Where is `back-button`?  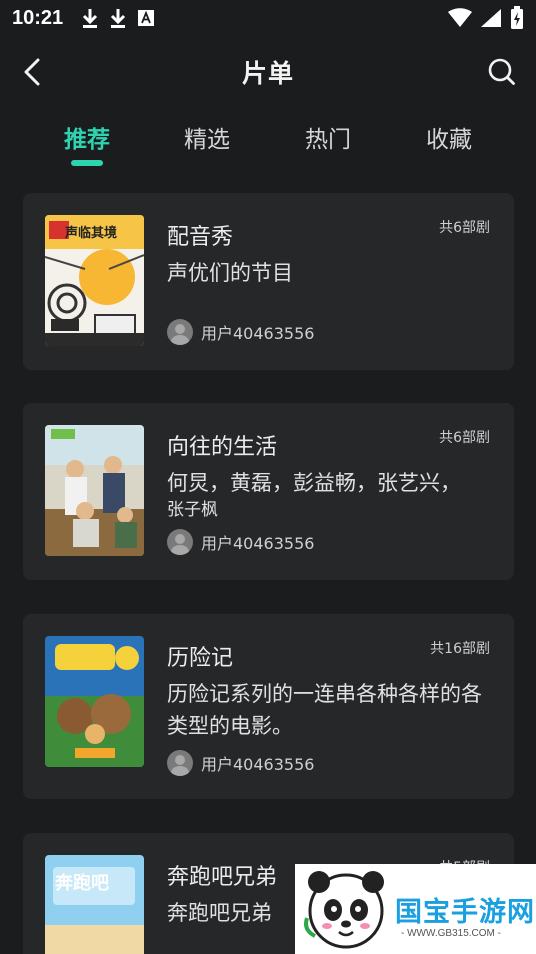 back-button is located at coordinates (32, 72).